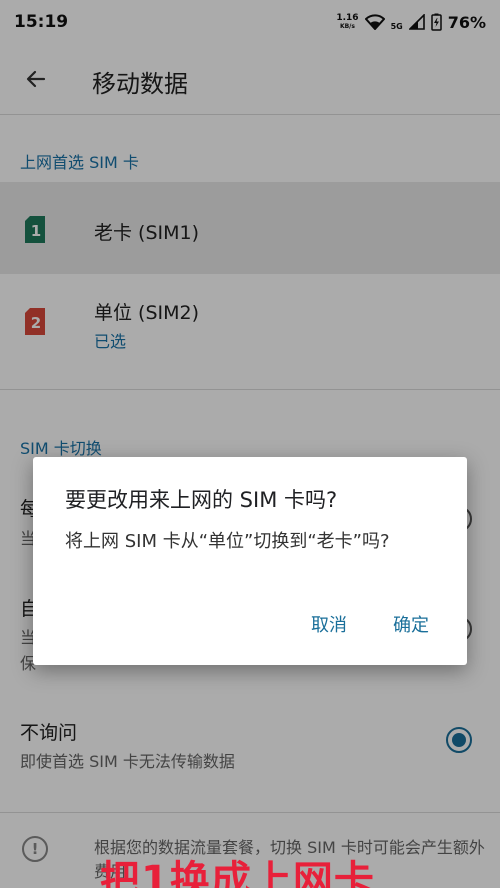 The height and width of the screenshot is (888, 500). Describe the element at coordinates (329, 624) in the screenshot. I see `cancel-button: 取消` at that location.